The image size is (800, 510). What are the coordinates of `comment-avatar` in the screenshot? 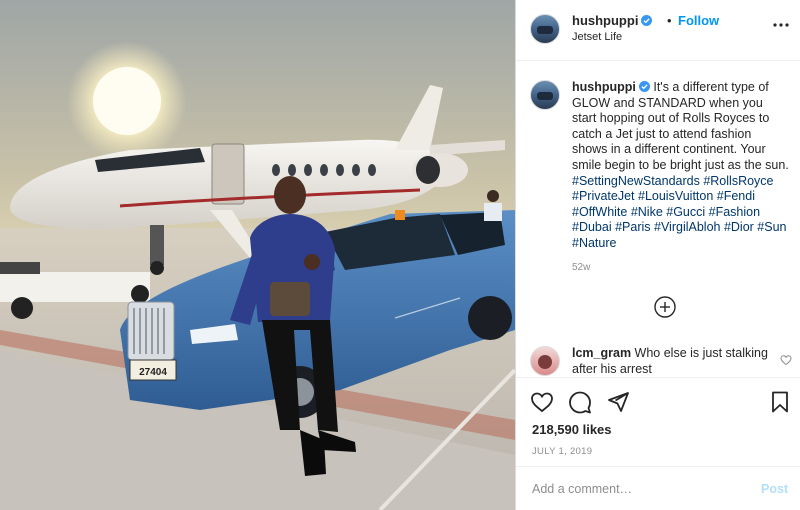 It's located at (545, 361).